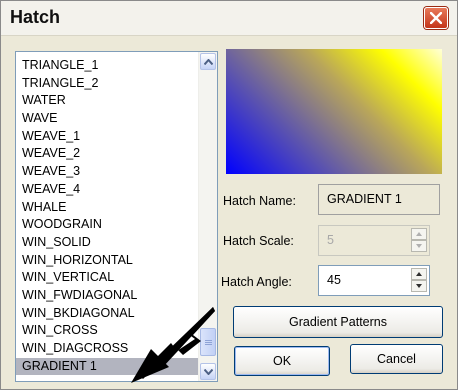  What do you see at coordinates (259, 201) in the screenshot?
I see `hatch-name-label: Hatch Name:` at bounding box center [259, 201].